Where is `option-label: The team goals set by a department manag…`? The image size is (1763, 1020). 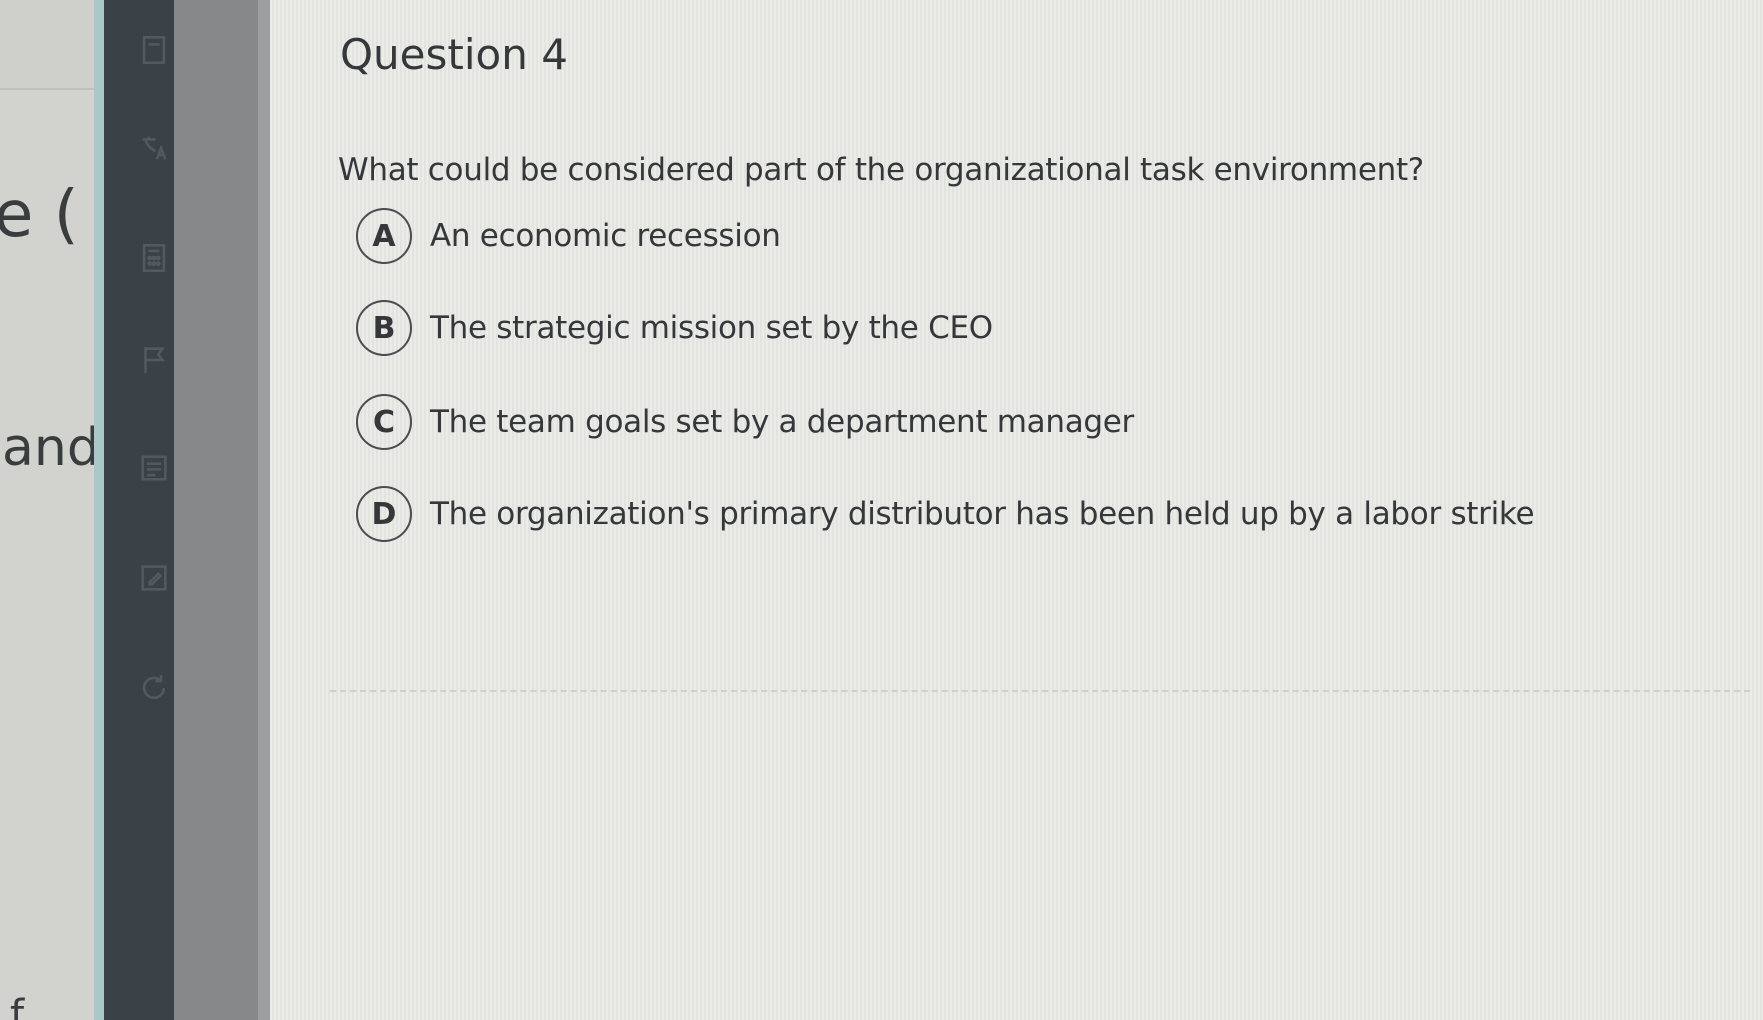 option-label: The team goals set by a department manag… is located at coordinates (782, 422).